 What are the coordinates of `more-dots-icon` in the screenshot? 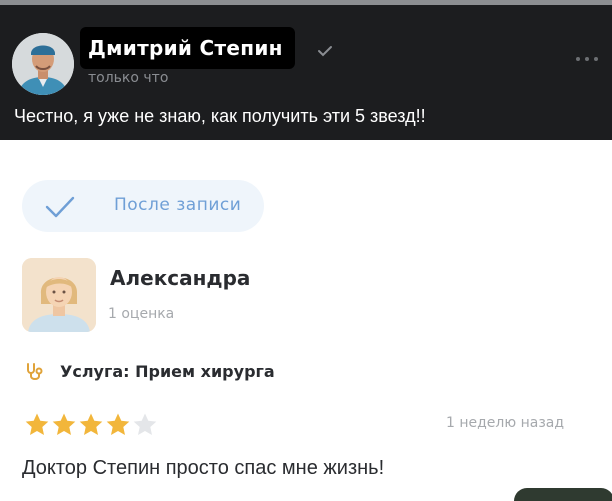 It's located at (587, 59).